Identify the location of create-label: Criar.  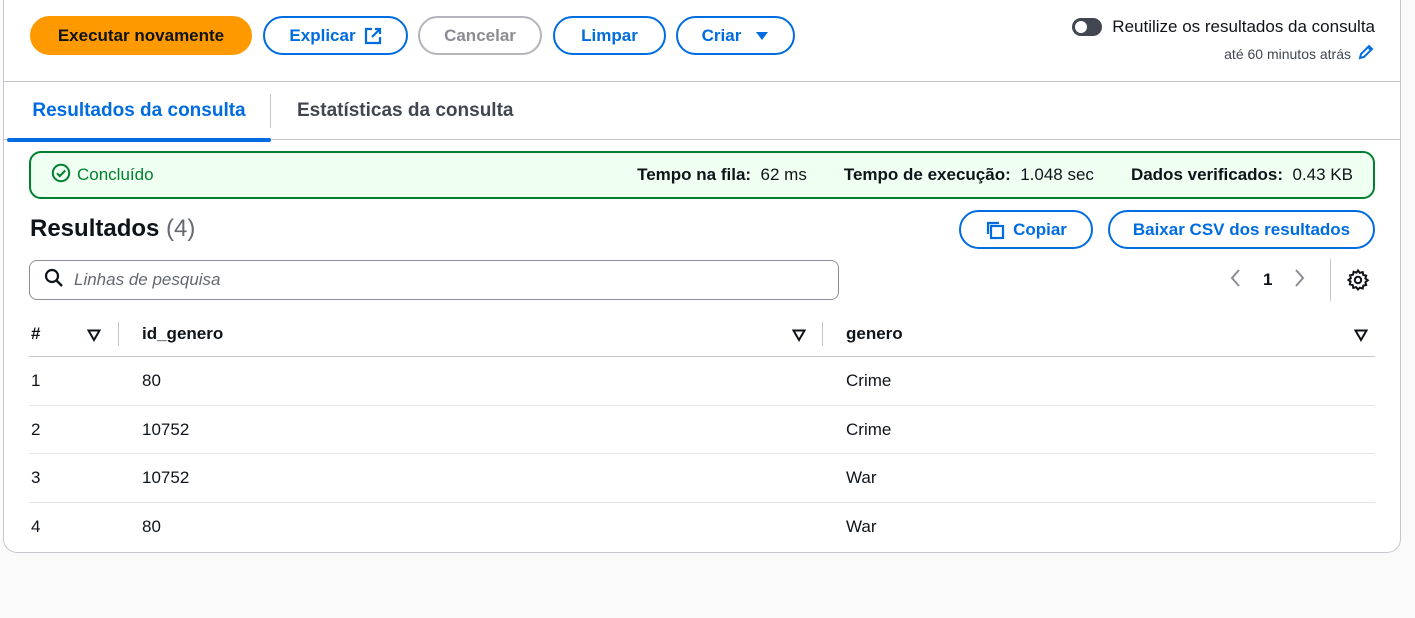
(721, 35).